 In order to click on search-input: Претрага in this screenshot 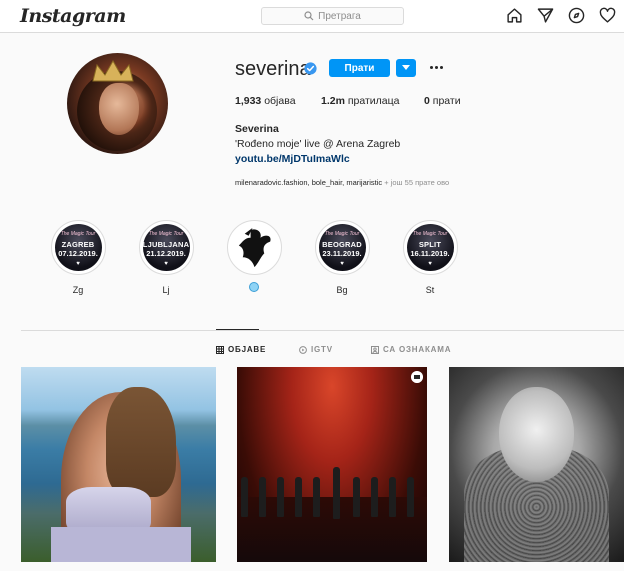, I will do `click(332, 16)`.